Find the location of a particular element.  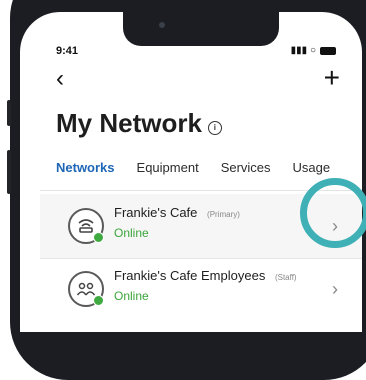

info-icon: i is located at coordinates (214, 127).